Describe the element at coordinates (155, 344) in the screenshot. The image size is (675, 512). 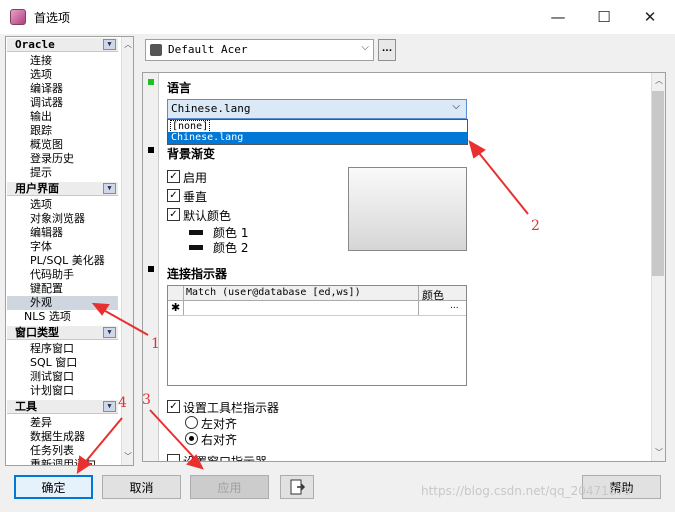
I see `annotation-label-1: 1` at that location.